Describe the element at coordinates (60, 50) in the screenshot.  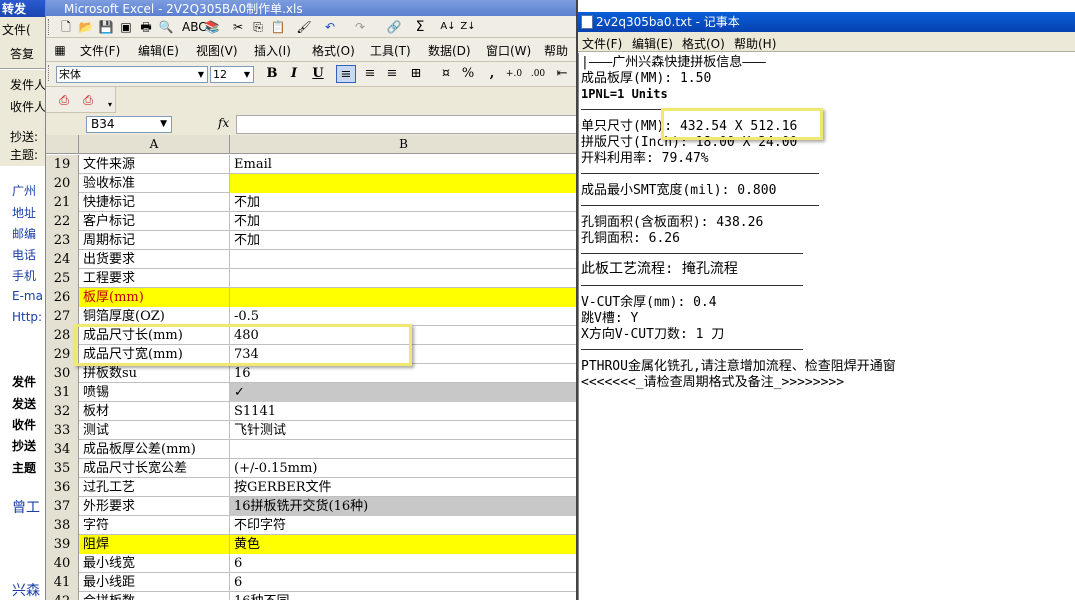
I see `excel-doc-icon: ▦` at that location.